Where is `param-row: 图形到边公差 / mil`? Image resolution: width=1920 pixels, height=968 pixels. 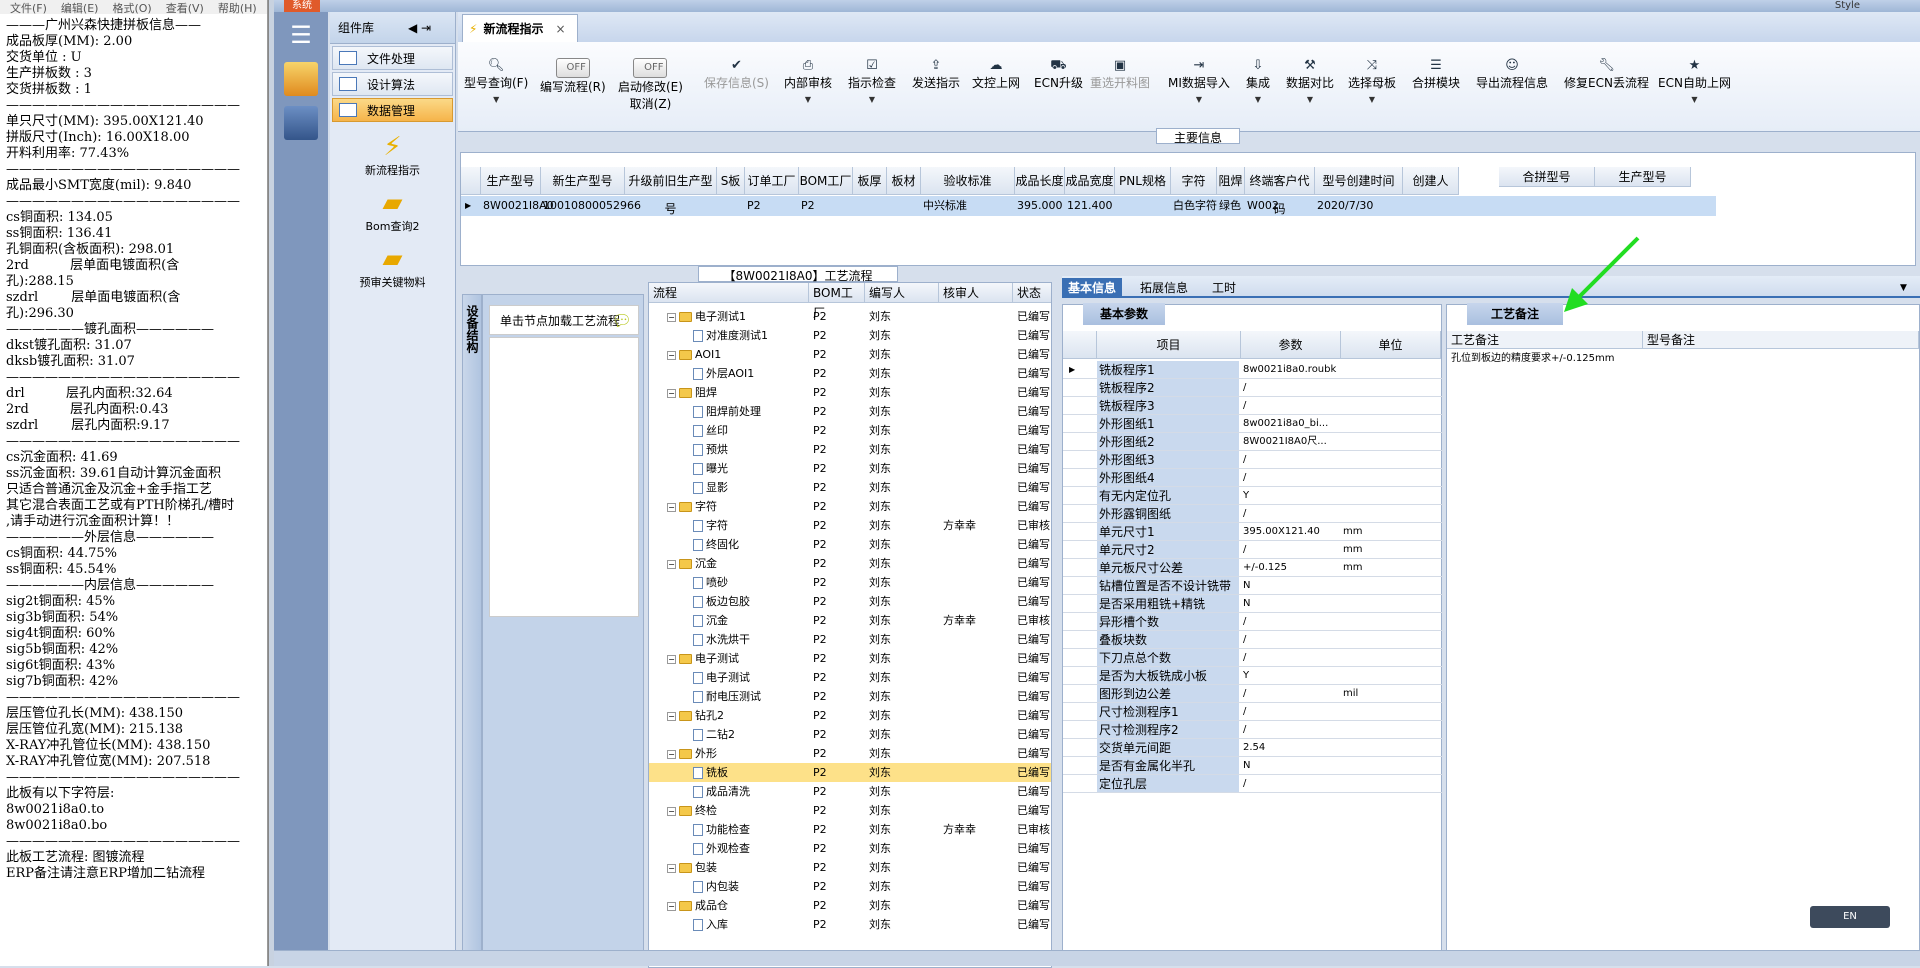 param-row: 图形到边公差 / mil is located at coordinates (1253, 694).